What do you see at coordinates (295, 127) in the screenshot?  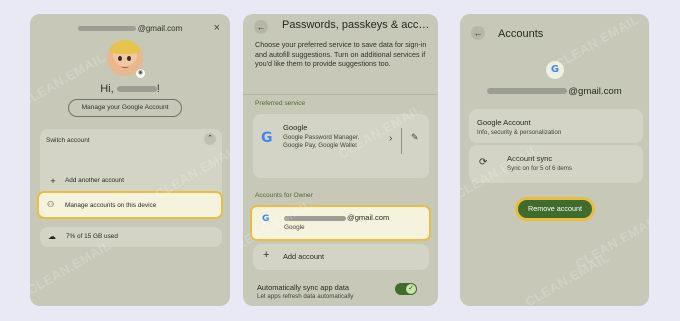 I see `preferred-service-name: Google` at bounding box center [295, 127].